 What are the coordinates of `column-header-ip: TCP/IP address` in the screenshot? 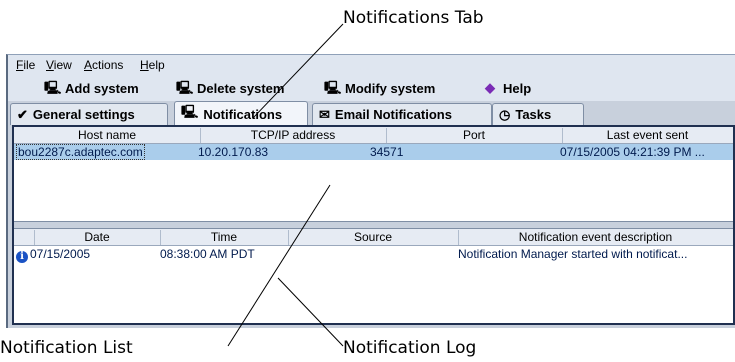 It's located at (293, 135).